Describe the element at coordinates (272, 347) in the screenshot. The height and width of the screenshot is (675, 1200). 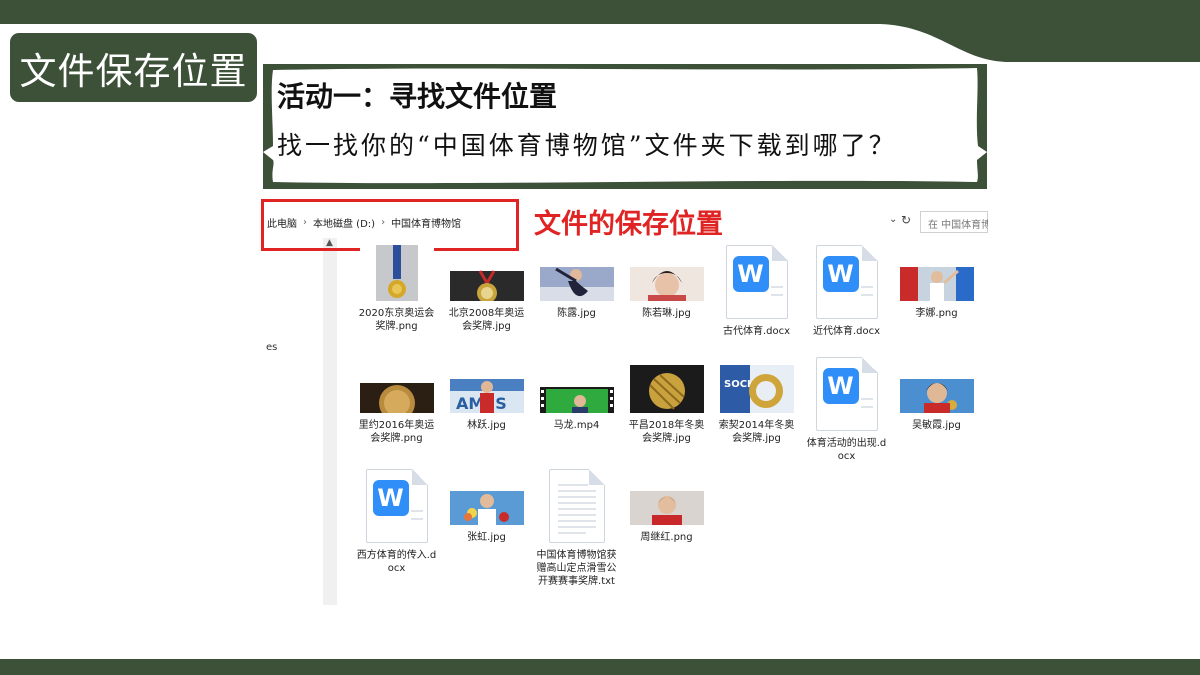
I see `navigation-pane-label: es` at that location.